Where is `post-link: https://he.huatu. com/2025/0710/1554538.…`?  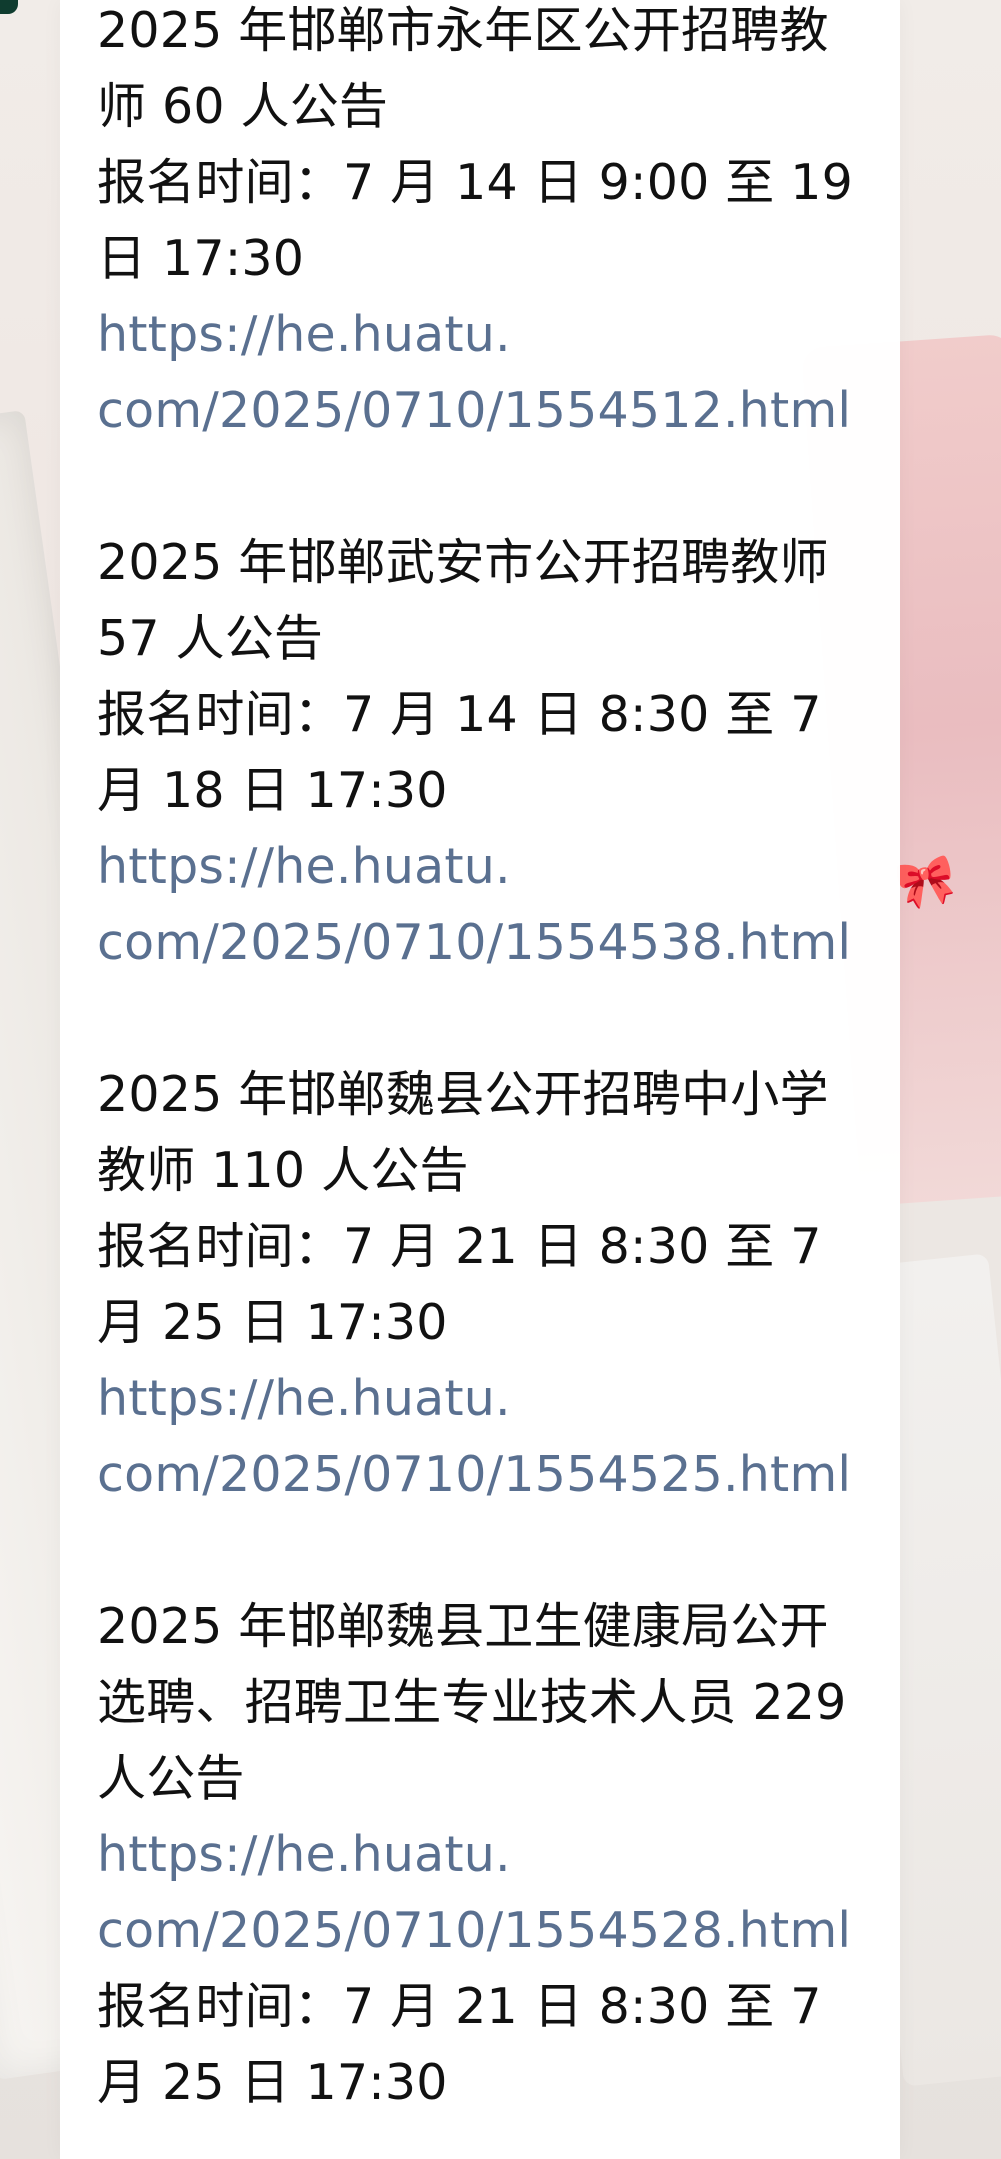 post-link: https://he.huatu. com/2025/0710/1554538.… is located at coordinates (487, 905).